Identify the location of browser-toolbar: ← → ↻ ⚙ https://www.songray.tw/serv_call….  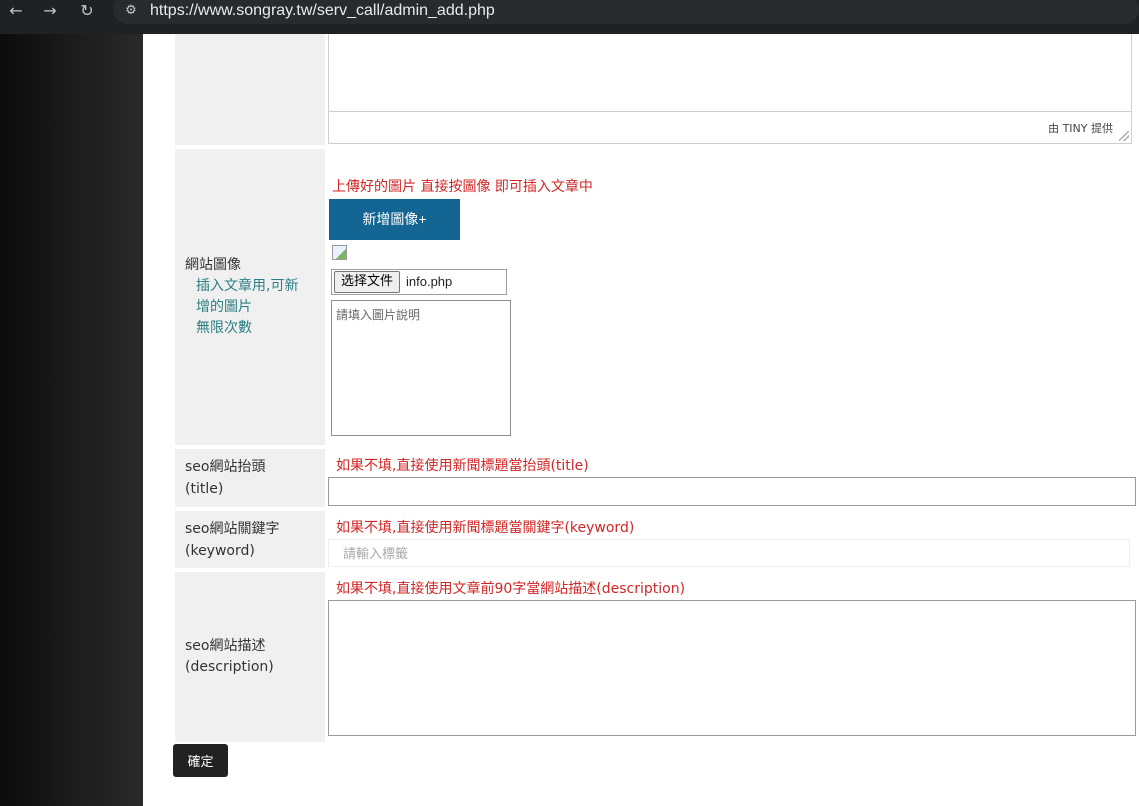
(569, 17).